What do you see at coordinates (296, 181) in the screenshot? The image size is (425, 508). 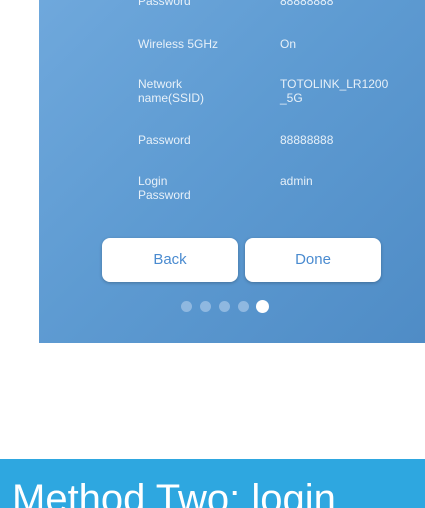 I see `row-value: admin` at bounding box center [296, 181].